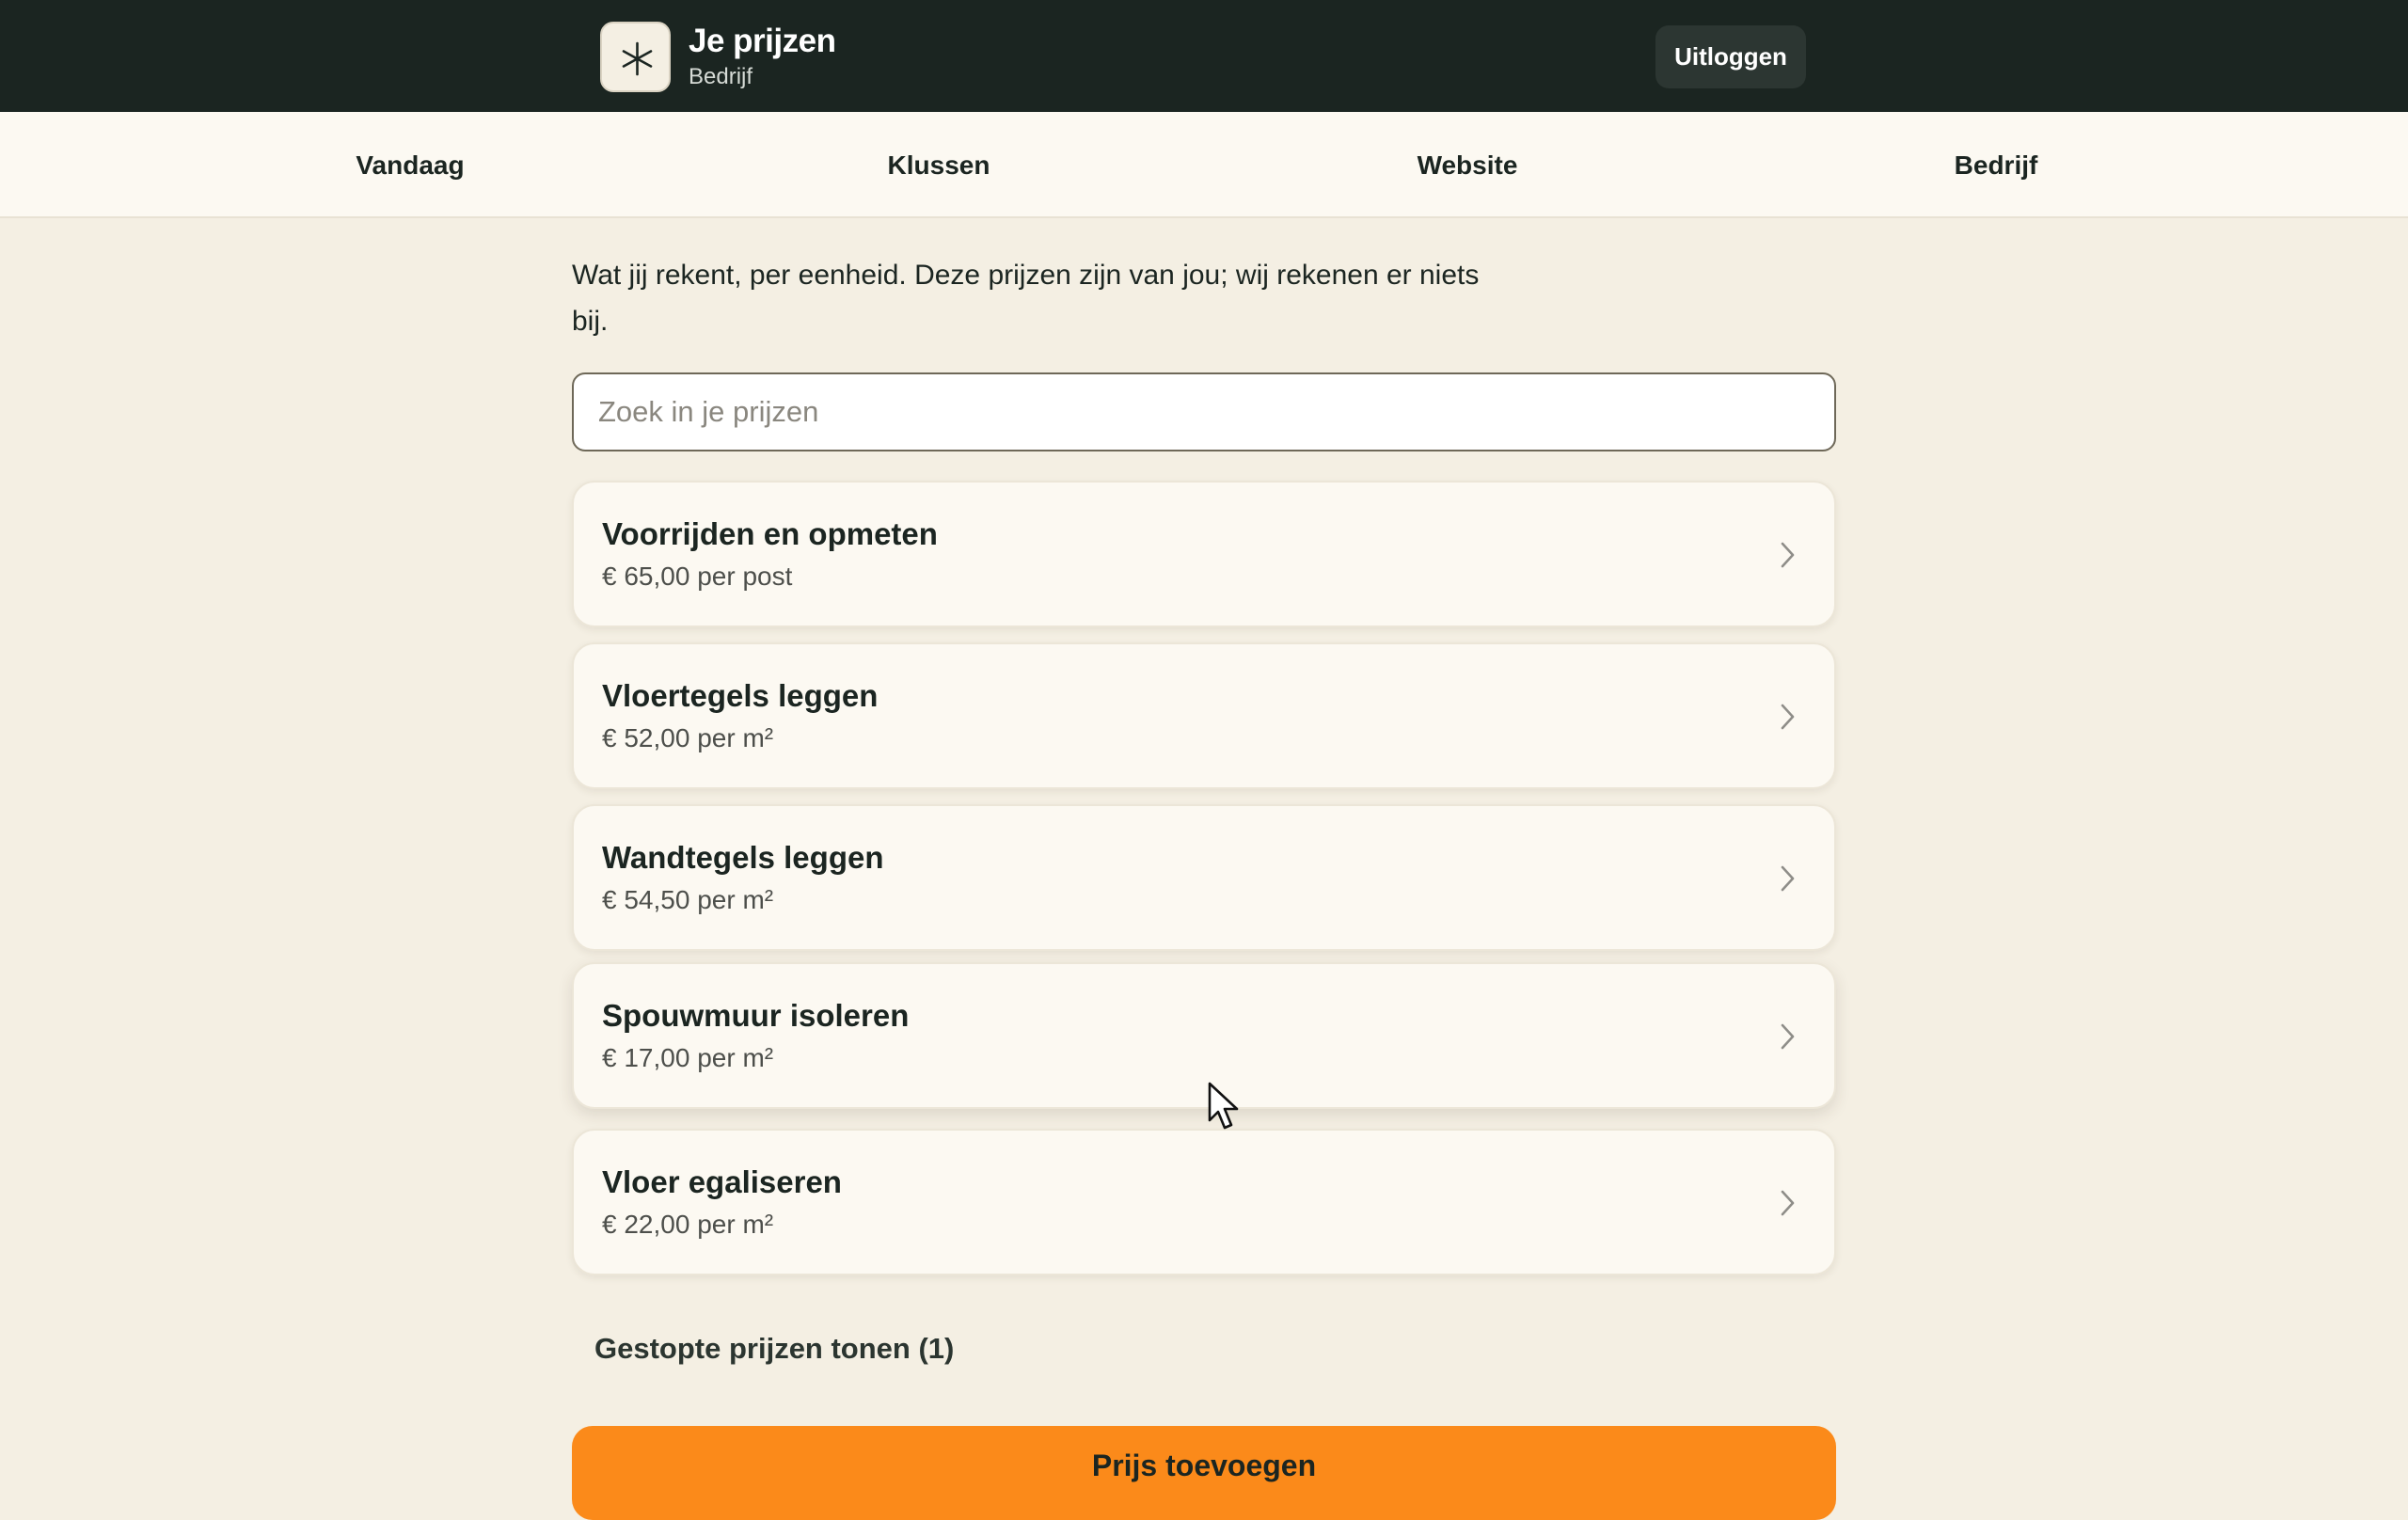  Describe the element at coordinates (1468, 165) in the screenshot. I see `nav-item-website: Website` at that location.